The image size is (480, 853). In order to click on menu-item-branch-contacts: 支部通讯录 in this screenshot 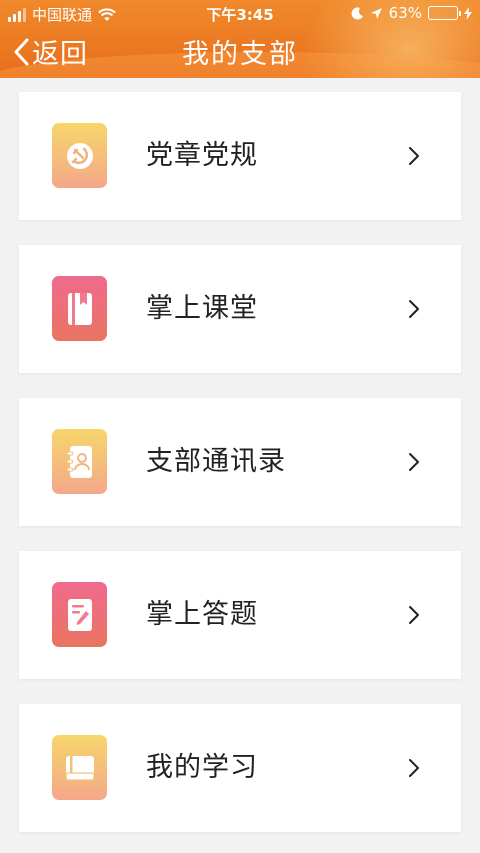, I will do `click(240, 462)`.